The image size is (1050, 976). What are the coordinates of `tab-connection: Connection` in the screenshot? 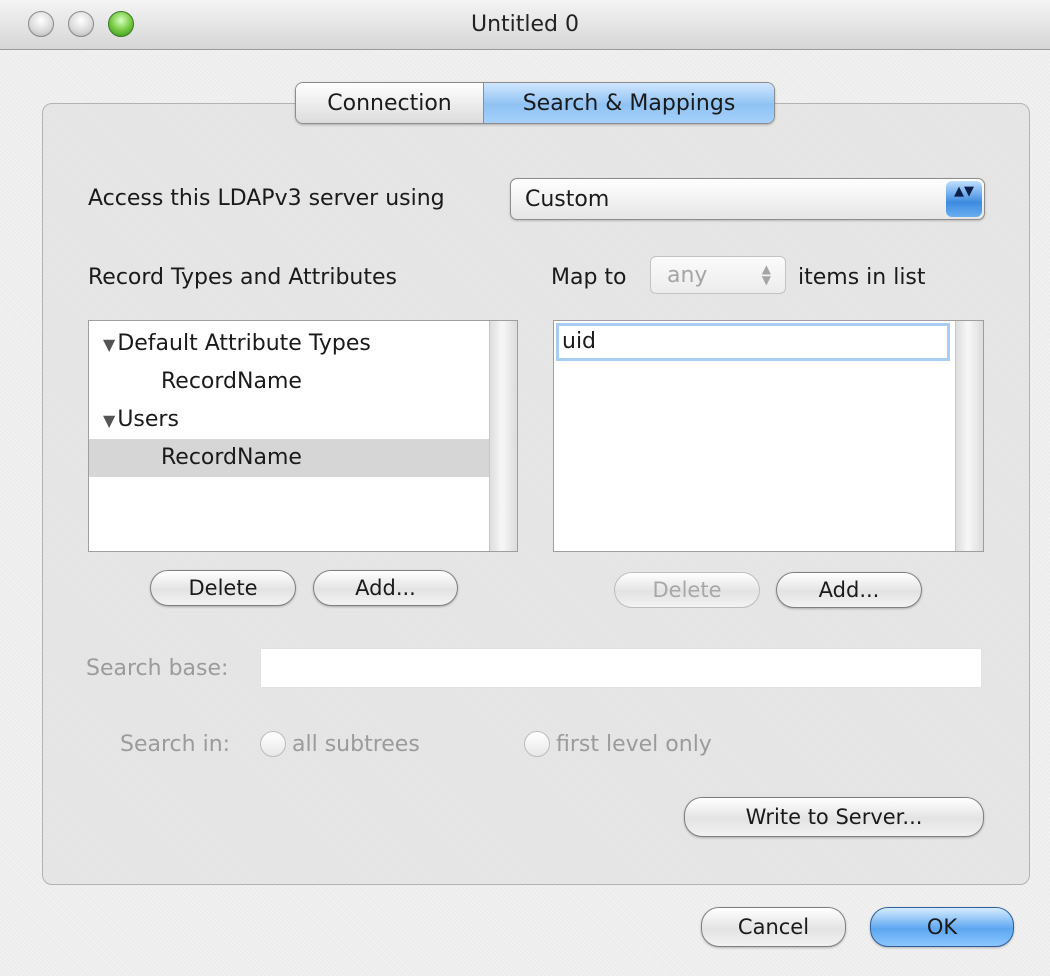 It's located at (390, 103).